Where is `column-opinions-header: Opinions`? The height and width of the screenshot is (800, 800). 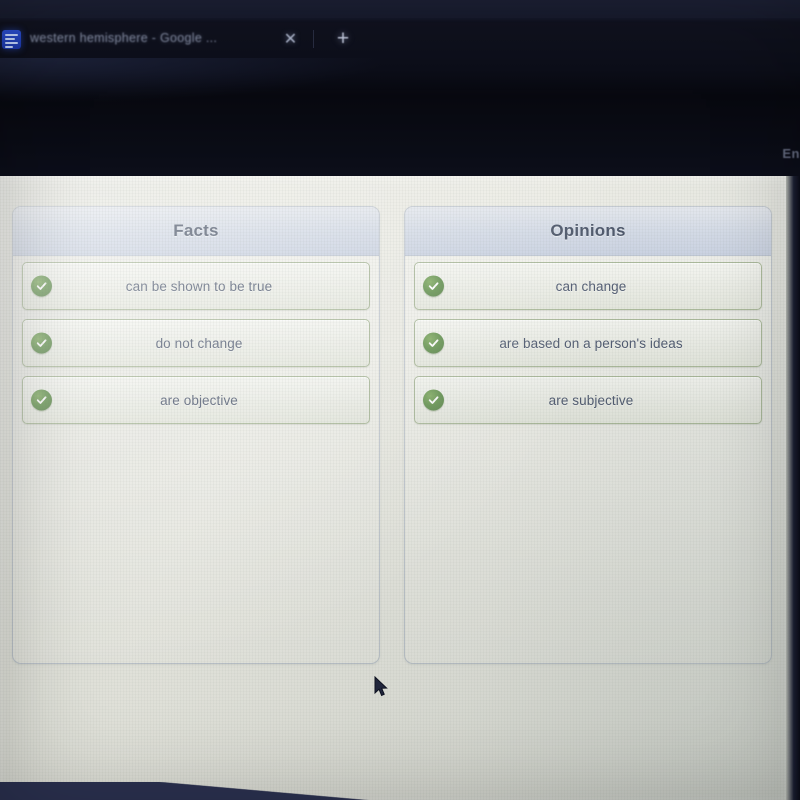 column-opinions-header: Opinions is located at coordinates (588, 231).